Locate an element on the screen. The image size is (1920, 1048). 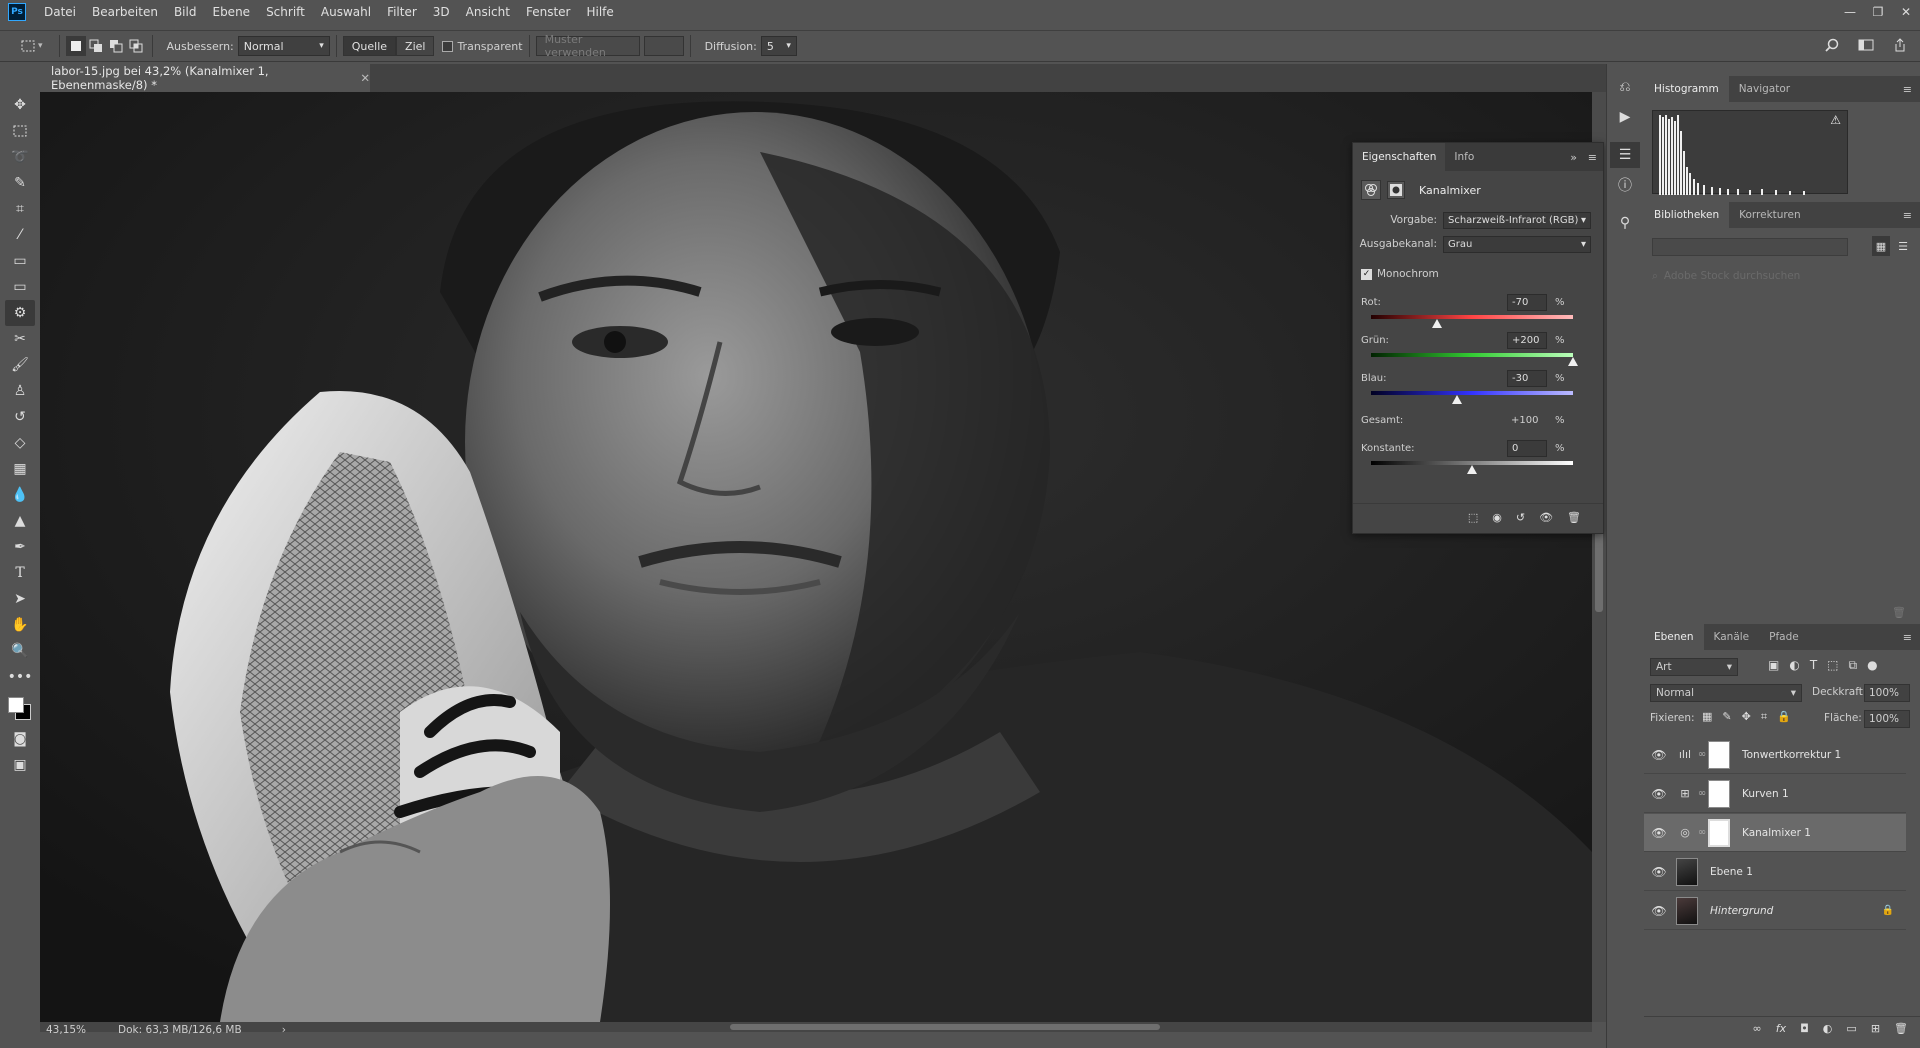
chevron-right-icon: › is located at coordinates (284, 1030).